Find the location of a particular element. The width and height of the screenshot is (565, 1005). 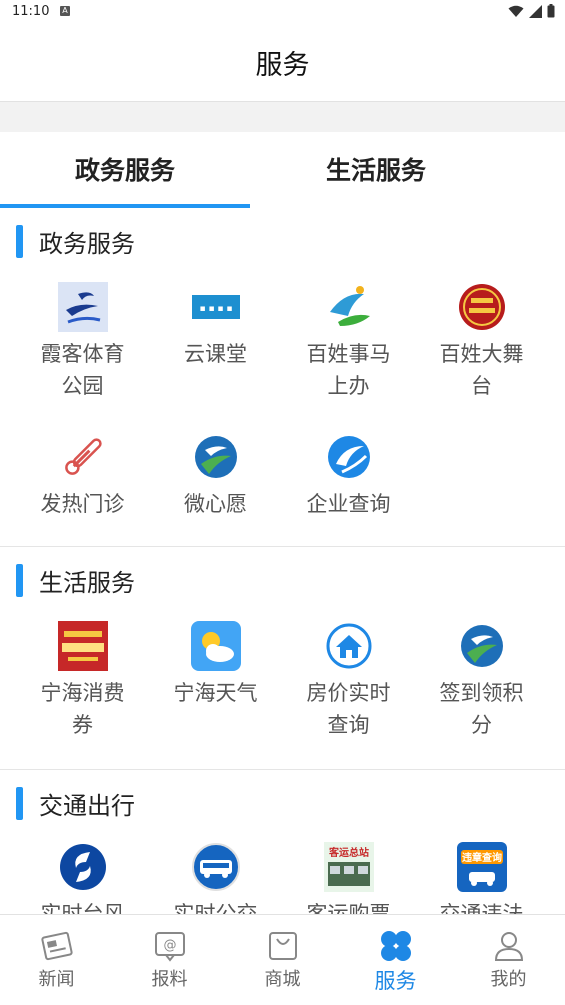

bus-icon is located at coordinates (216, 867).